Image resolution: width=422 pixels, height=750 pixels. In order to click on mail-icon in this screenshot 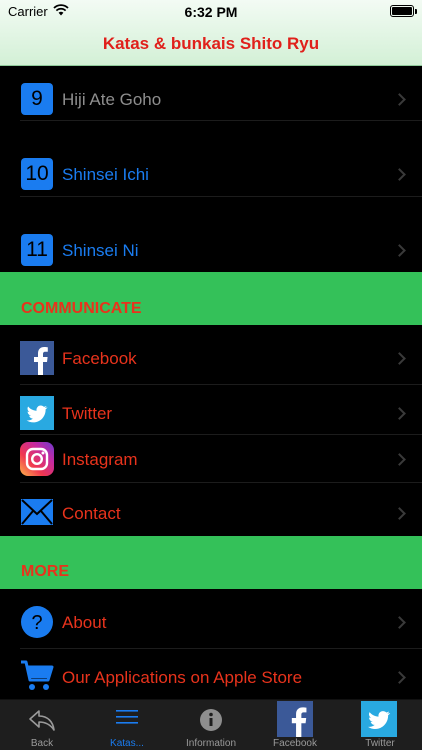, I will do `click(37, 512)`.